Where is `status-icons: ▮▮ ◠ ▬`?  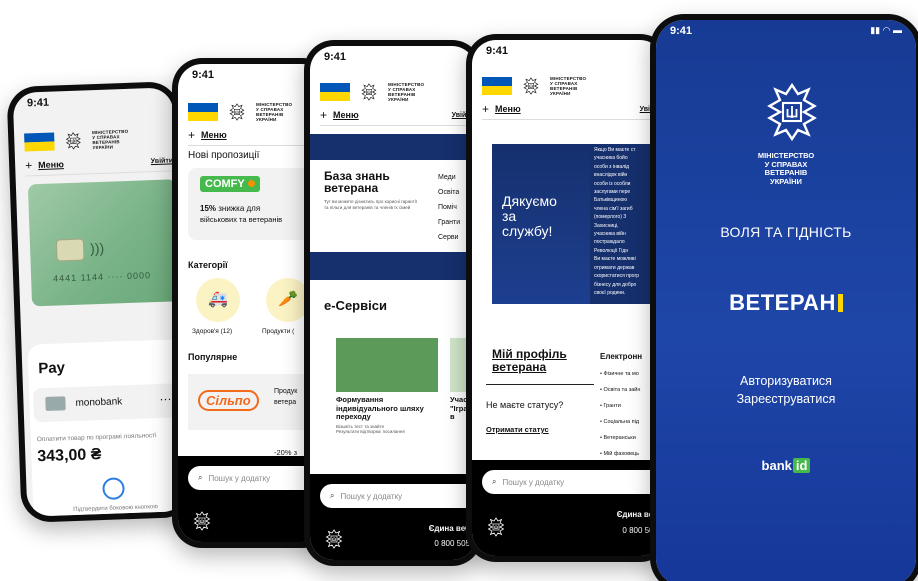 status-icons: ▮▮ ◠ ▬ is located at coordinates (886, 30).